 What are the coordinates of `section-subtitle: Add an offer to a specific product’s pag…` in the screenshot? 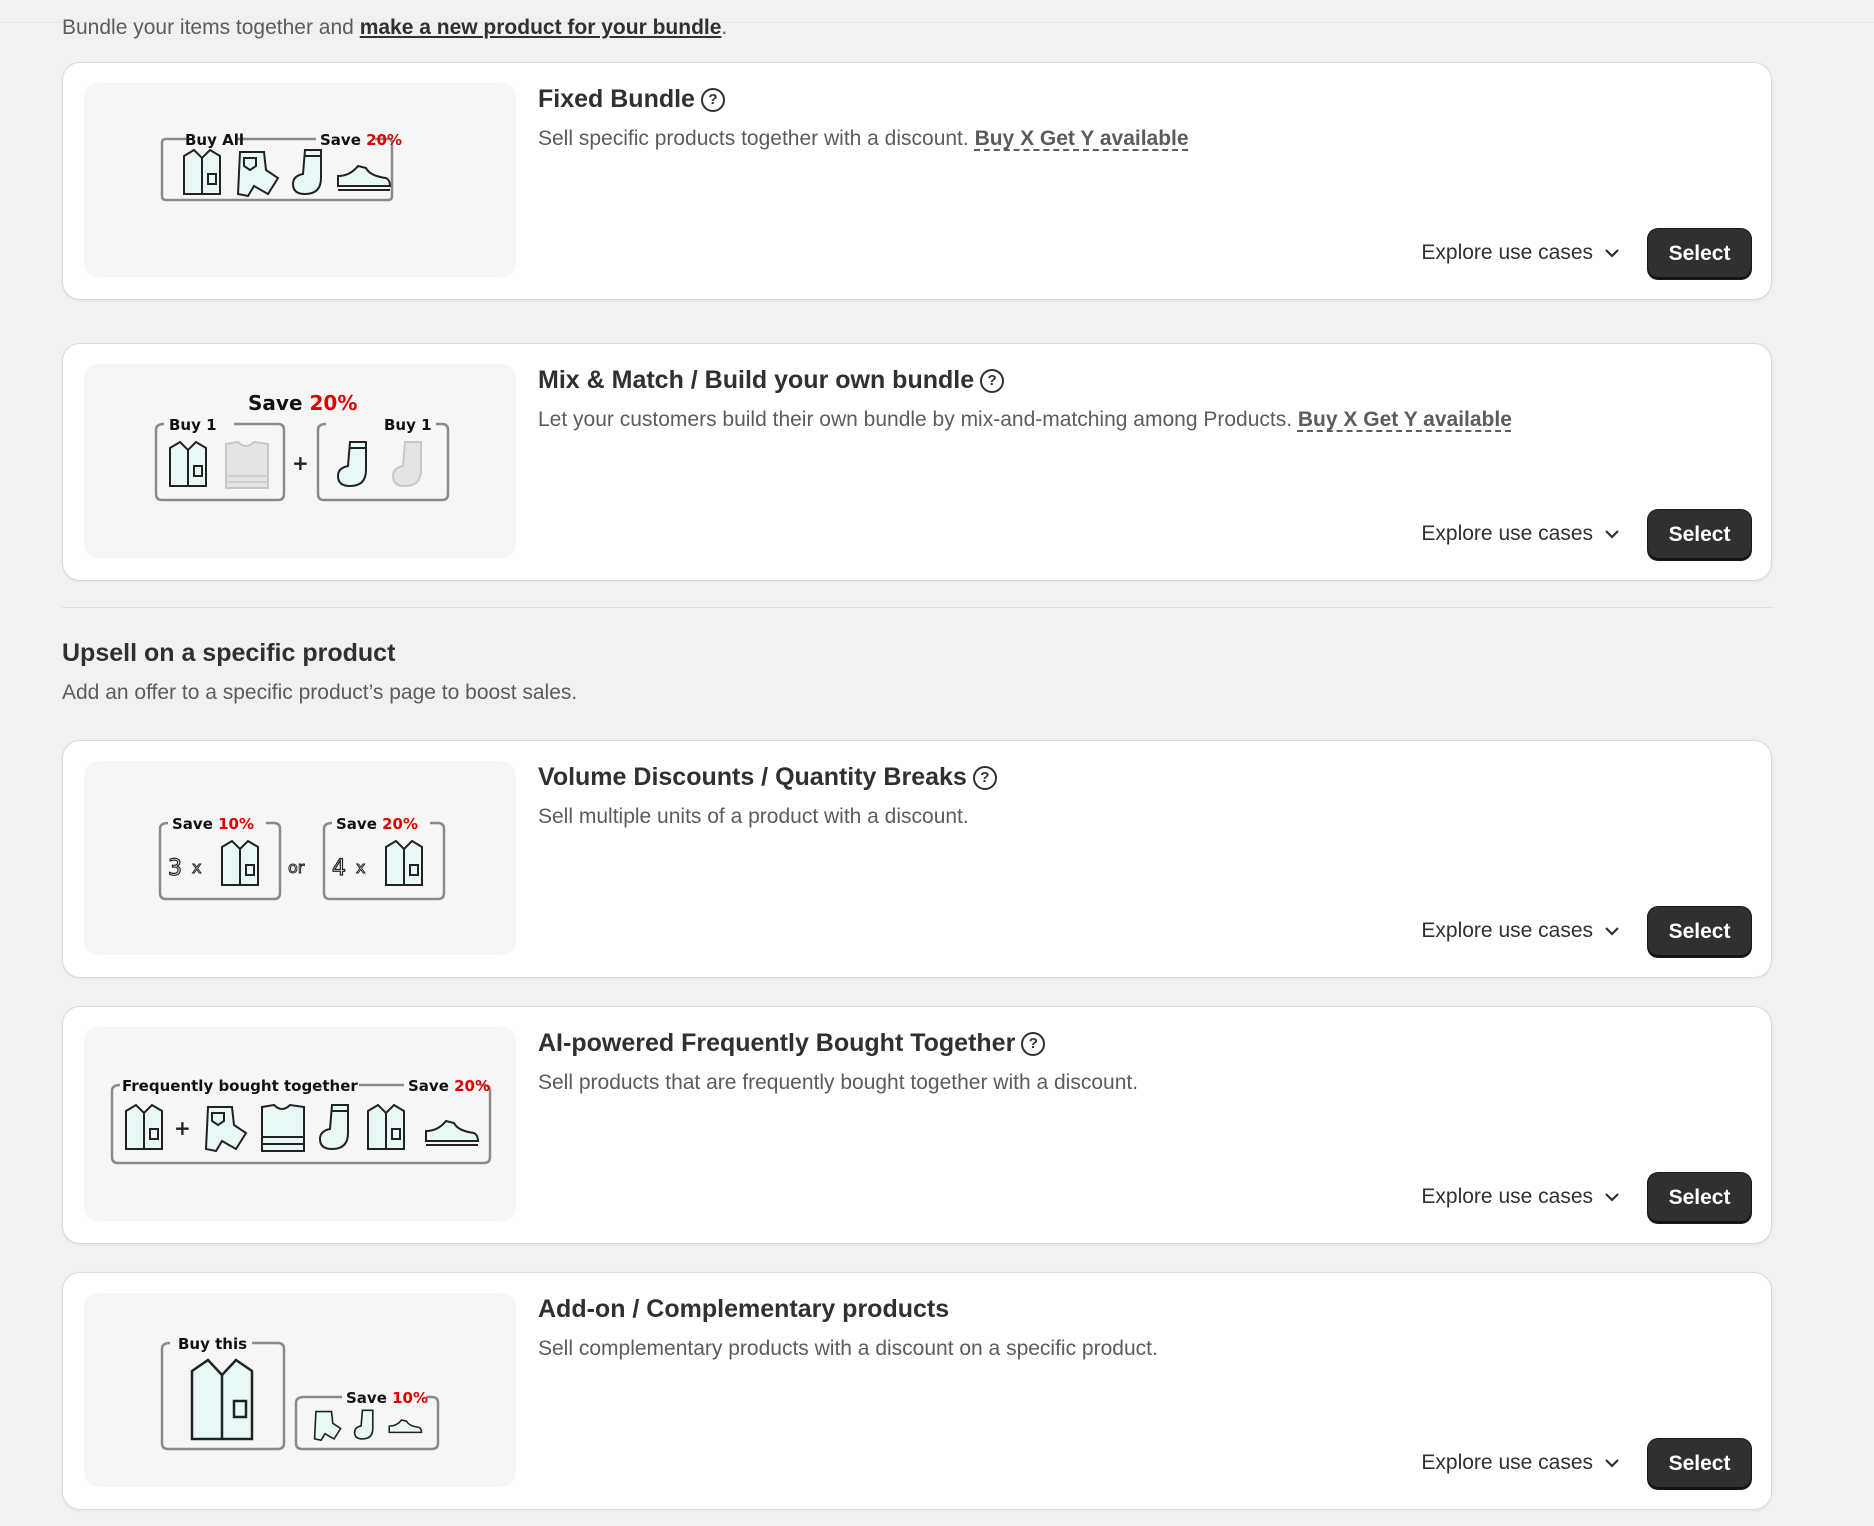 It's located at (320, 692).